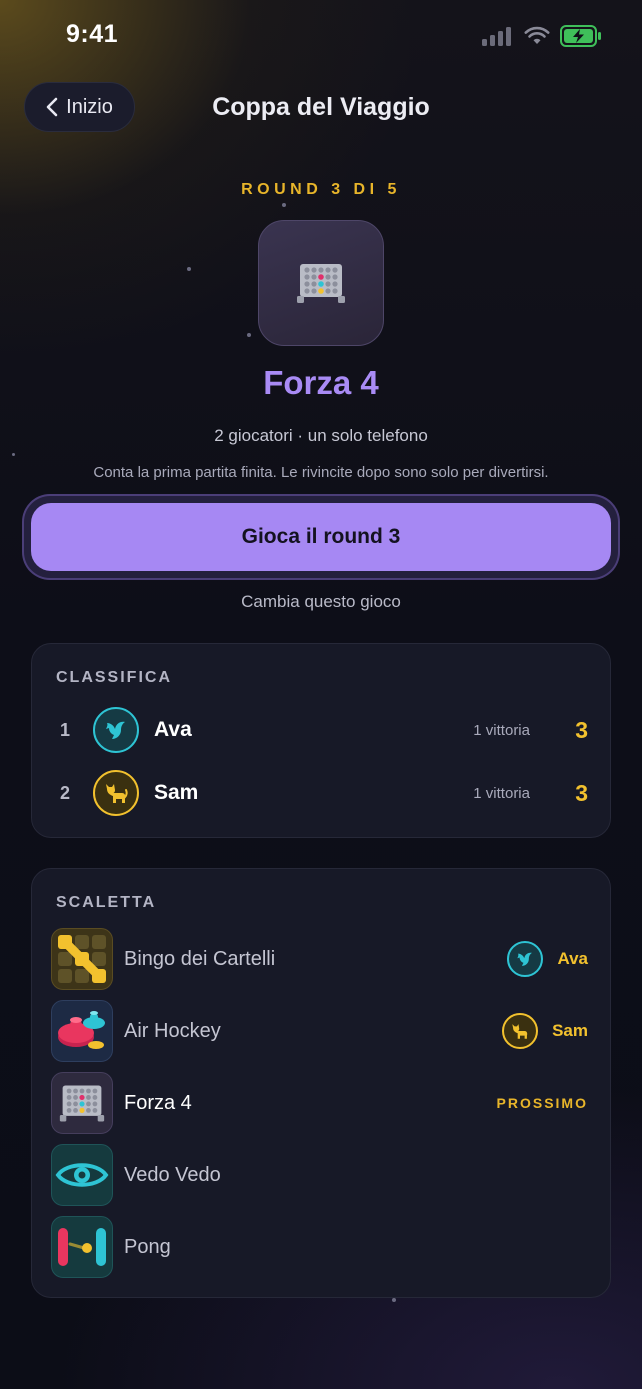 The height and width of the screenshot is (1389, 642). What do you see at coordinates (321, 189) in the screenshot?
I see `round-label: ROUND 3 DI 5` at bounding box center [321, 189].